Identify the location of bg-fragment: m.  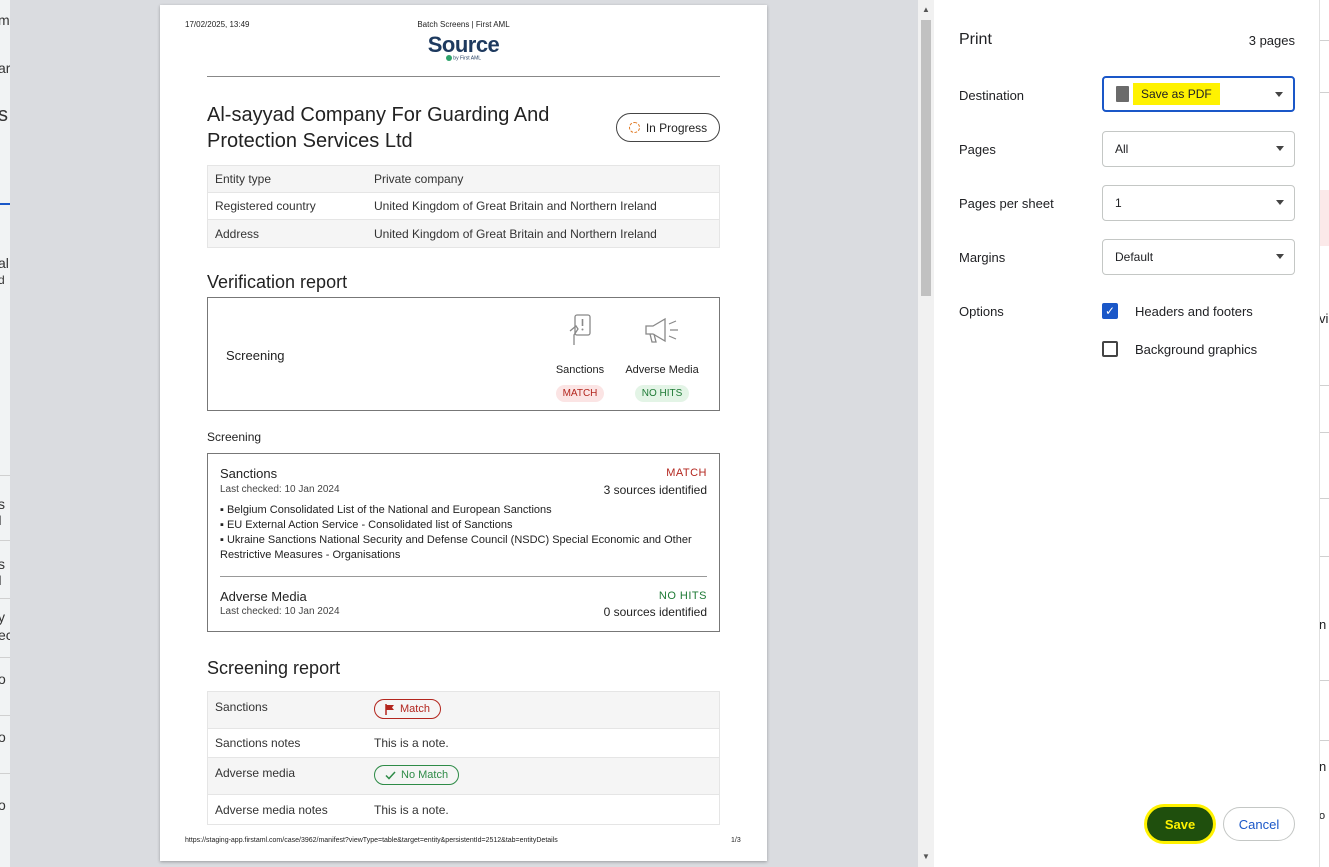
(5, 20).